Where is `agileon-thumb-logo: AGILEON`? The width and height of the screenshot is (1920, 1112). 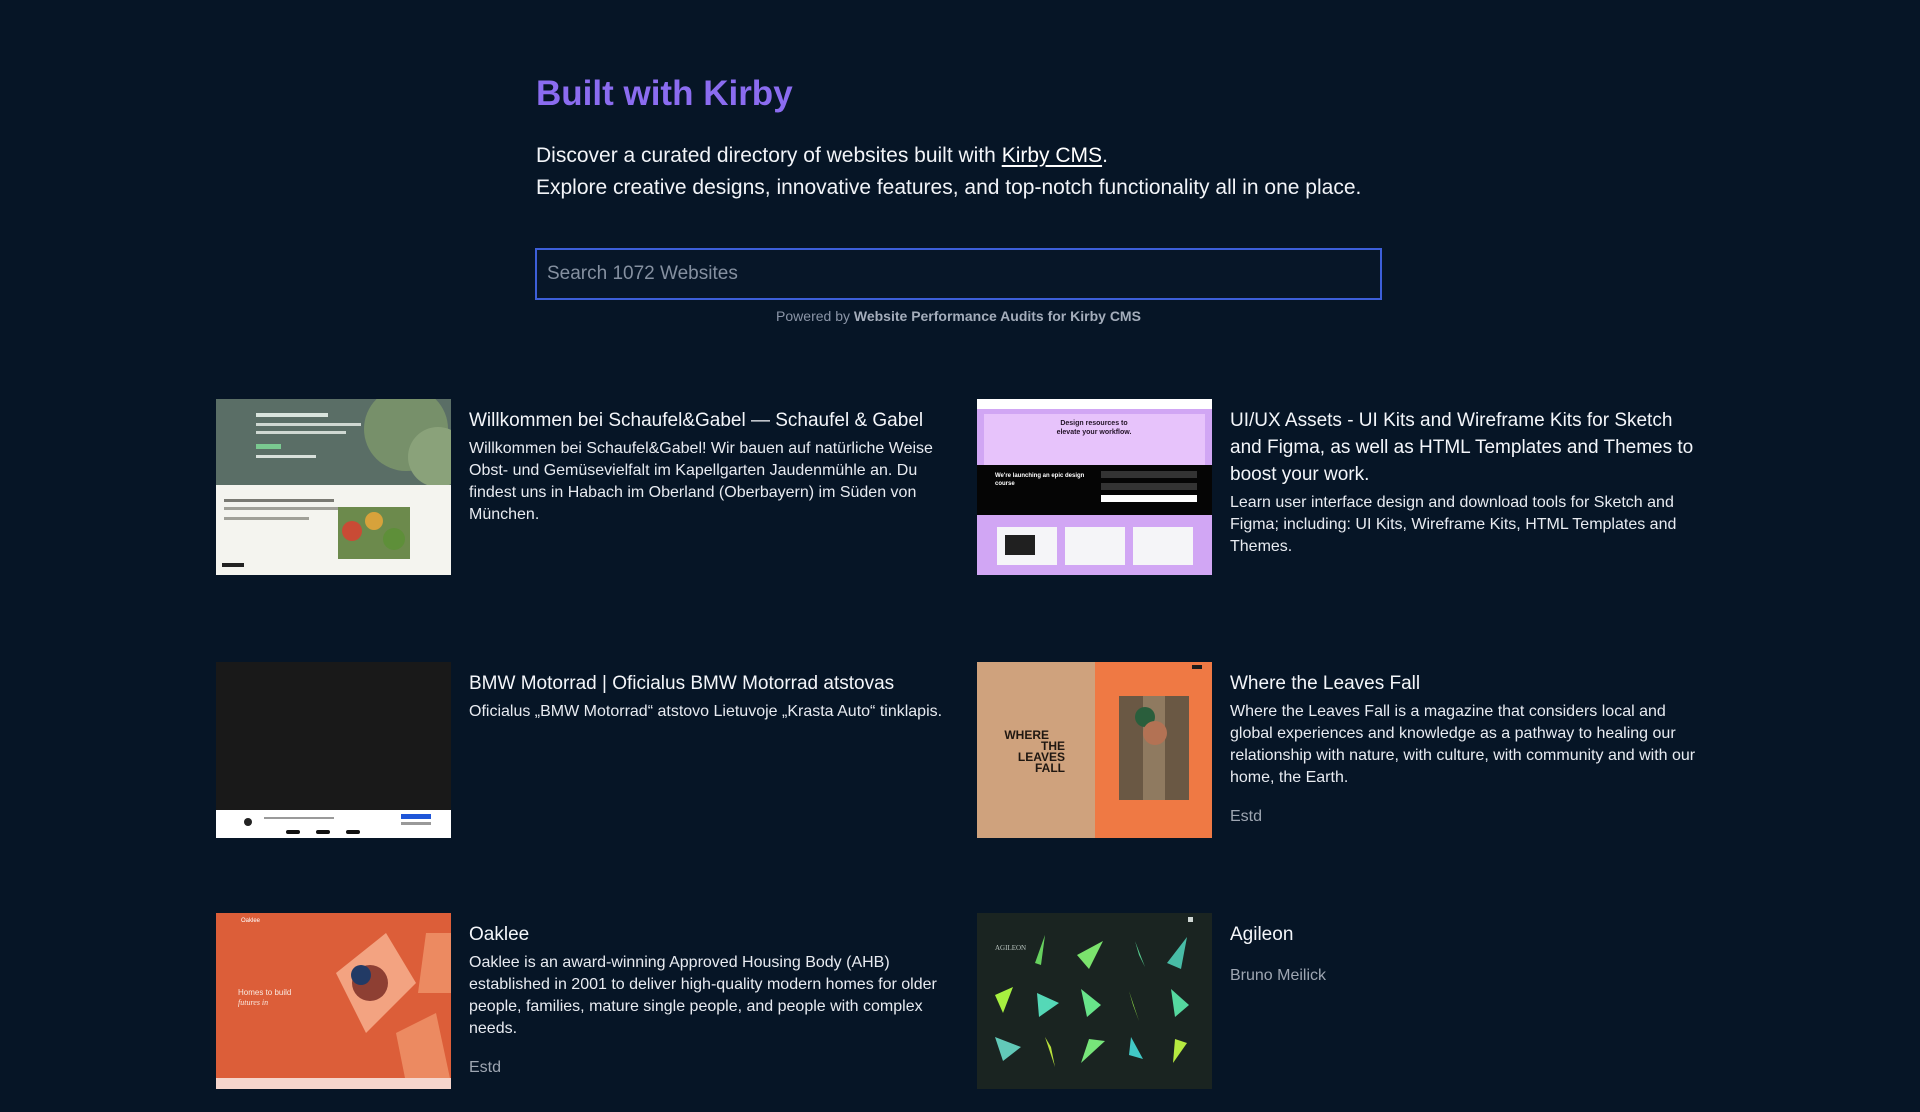 agileon-thumb-logo: AGILEON is located at coordinates (1010, 948).